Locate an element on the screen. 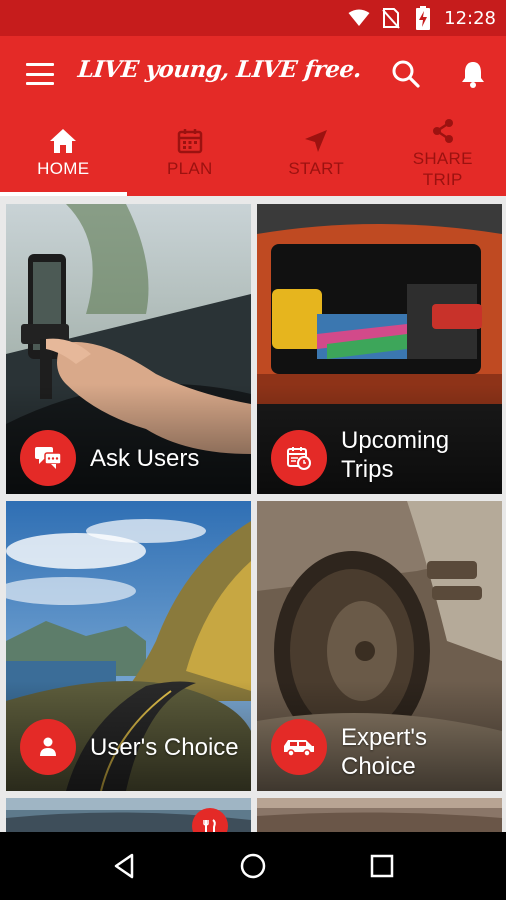 Image resolution: width=506 pixels, height=900 pixels. back-icon is located at coordinates (124, 866).